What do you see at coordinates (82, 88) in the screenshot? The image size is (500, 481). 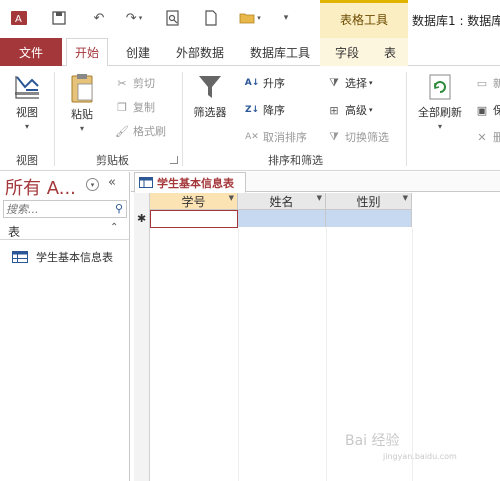 I see `paste-icon` at bounding box center [82, 88].